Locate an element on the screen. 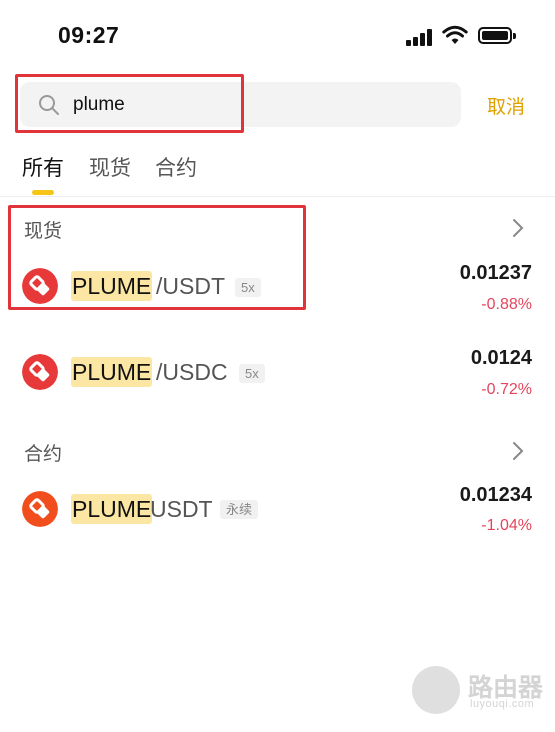 Image resolution: width=555 pixels, height=732 pixels. tab-futures: 合约 is located at coordinates (176, 167).